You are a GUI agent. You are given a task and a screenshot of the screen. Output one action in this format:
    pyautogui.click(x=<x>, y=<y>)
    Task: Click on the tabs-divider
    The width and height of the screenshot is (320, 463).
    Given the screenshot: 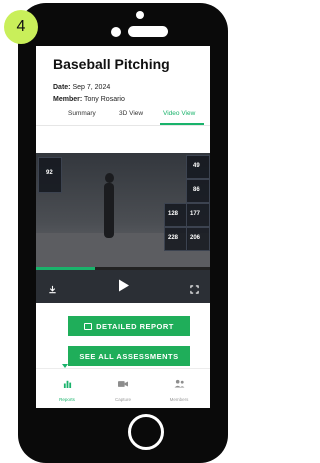 What is the action you would take?
    pyautogui.click(x=123, y=125)
    